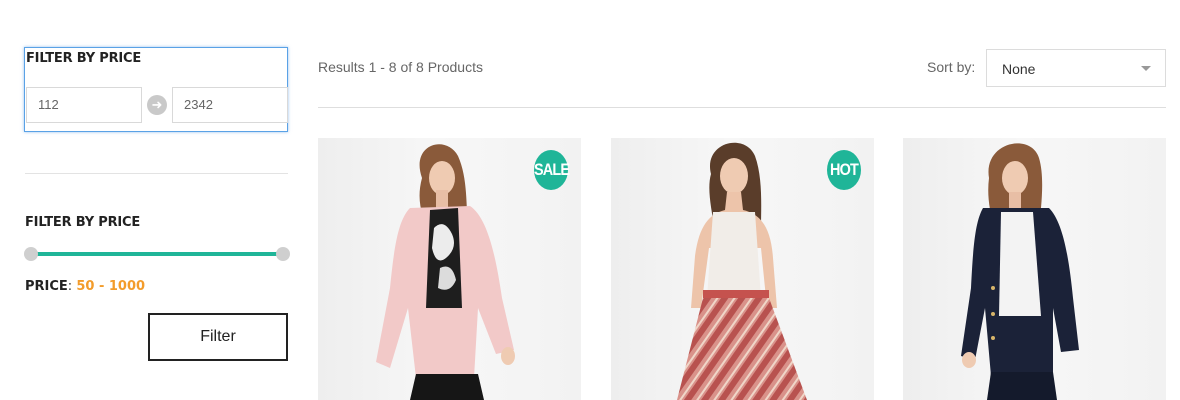  Describe the element at coordinates (230, 105) in the screenshot. I see `max-price-input: 2342` at that location.